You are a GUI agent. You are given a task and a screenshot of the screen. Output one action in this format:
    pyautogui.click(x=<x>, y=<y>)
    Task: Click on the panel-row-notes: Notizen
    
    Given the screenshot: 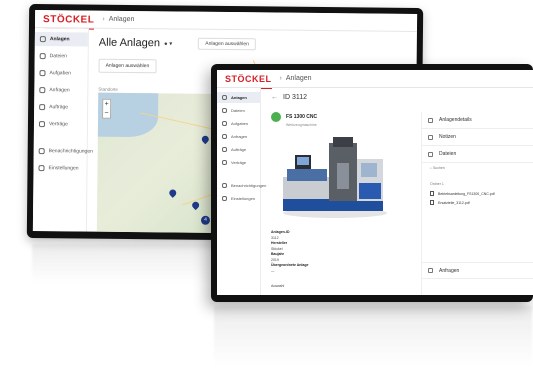 What is the action you would take?
    pyautogui.click(x=477, y=137)
    